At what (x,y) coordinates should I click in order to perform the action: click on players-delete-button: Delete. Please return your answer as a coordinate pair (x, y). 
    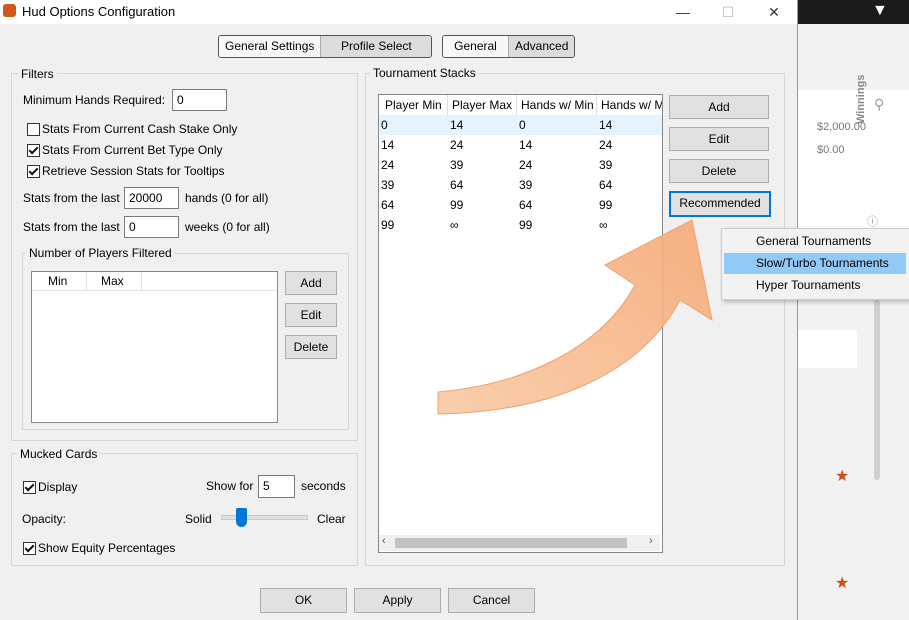
    Looking at the image, I should click on (311, 347).